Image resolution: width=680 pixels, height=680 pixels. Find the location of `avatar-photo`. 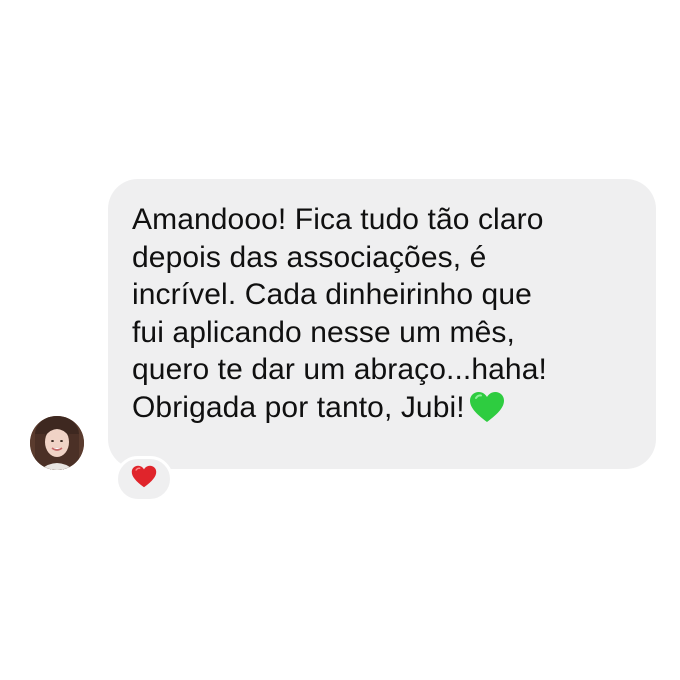

avatar-photo is located at coordinates (57, 443).